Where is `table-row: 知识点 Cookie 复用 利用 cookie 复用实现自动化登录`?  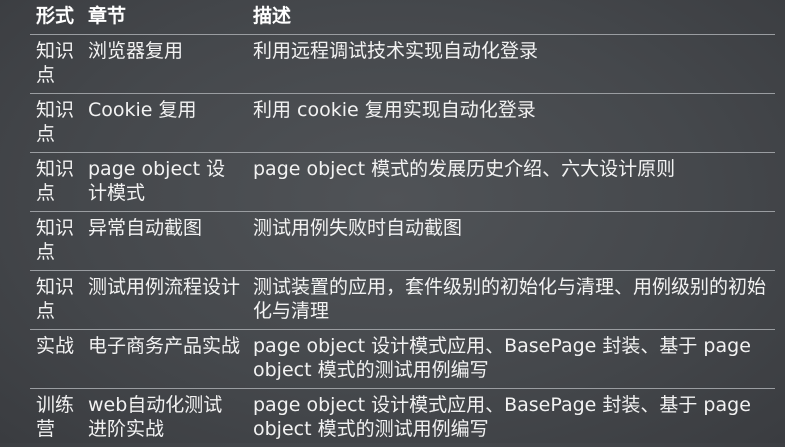 table-row: 知识点 Cookie 复用 利用 cookie 复用实现自动化登录 is located at coordinates (402, 123).